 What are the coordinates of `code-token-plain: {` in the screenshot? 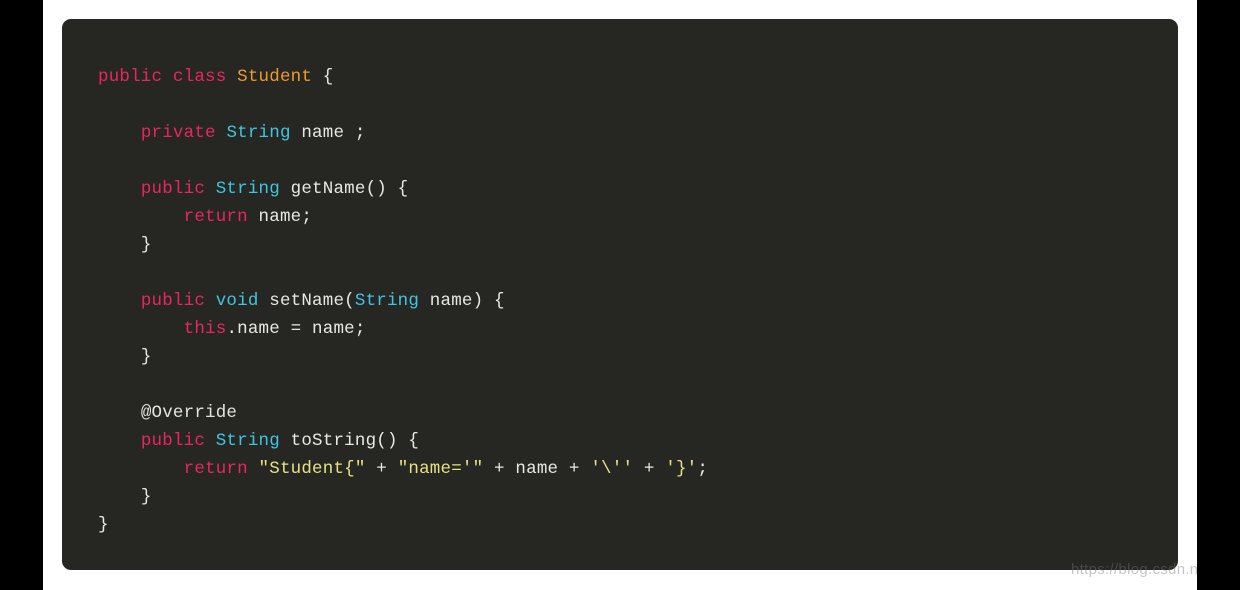 It's located at (323, 77).